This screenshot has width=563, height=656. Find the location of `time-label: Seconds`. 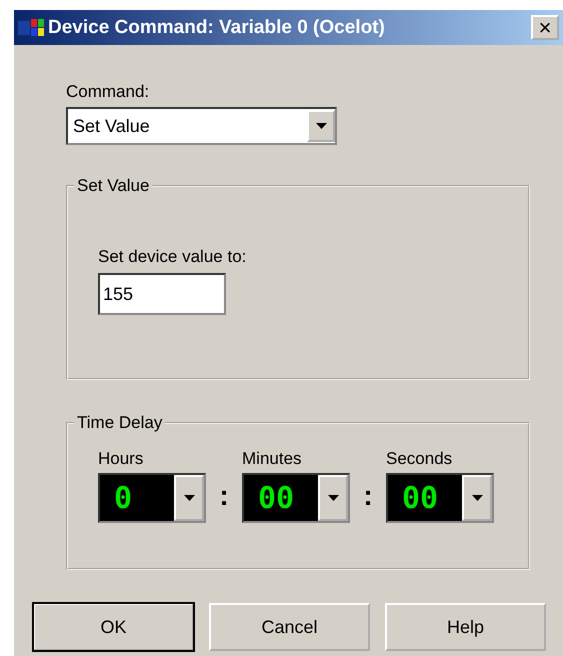

time-label: Seconds is located at coordinates (420, 459).